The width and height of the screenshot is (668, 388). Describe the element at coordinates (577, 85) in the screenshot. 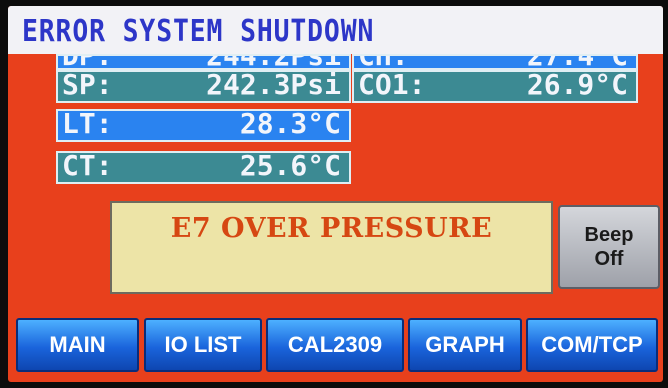

I see `reading-co1-value: 26.9°C` at that location.